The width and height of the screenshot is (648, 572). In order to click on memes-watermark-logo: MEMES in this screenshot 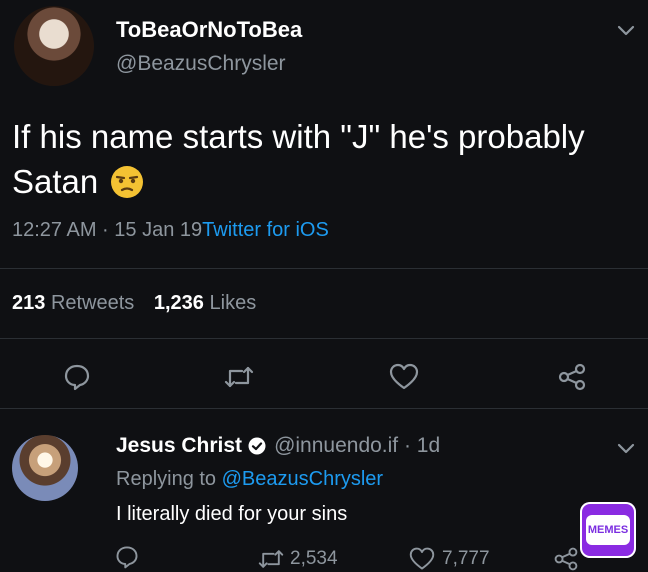, I will do `click(608, 530)`.